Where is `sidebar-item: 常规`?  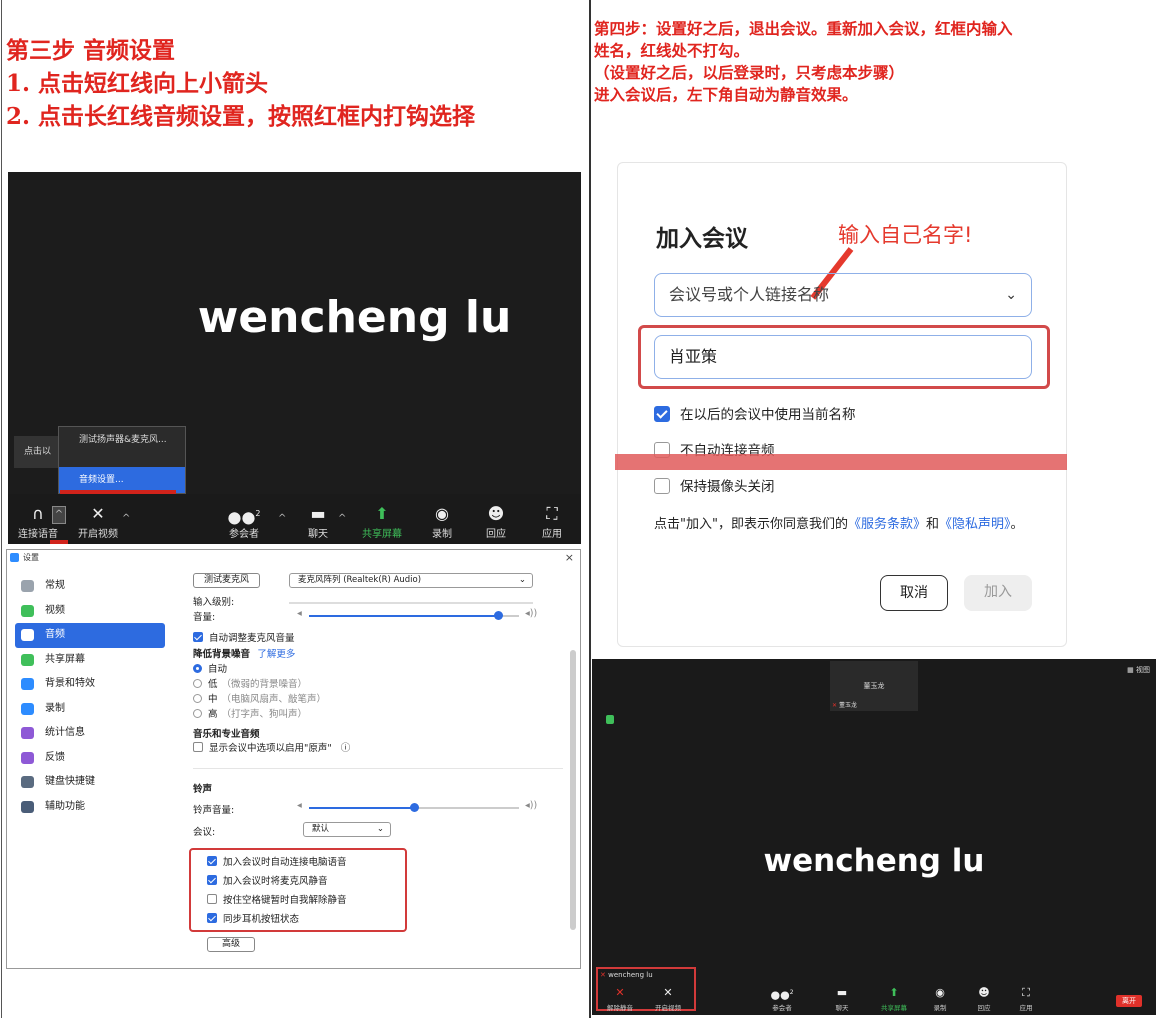
sidebar-item: 常规 is located at coordinates (90, 586).